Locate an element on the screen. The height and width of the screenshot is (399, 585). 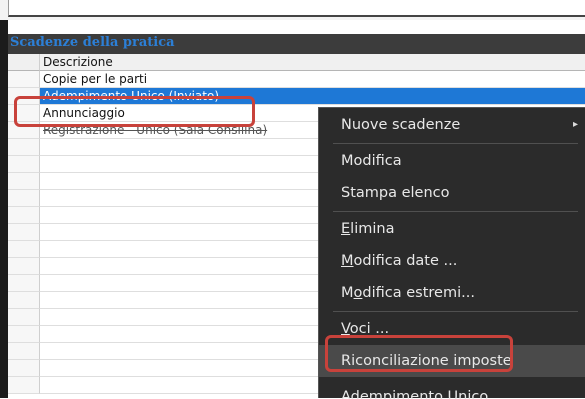
top-area is located at coordinates (292, 10).